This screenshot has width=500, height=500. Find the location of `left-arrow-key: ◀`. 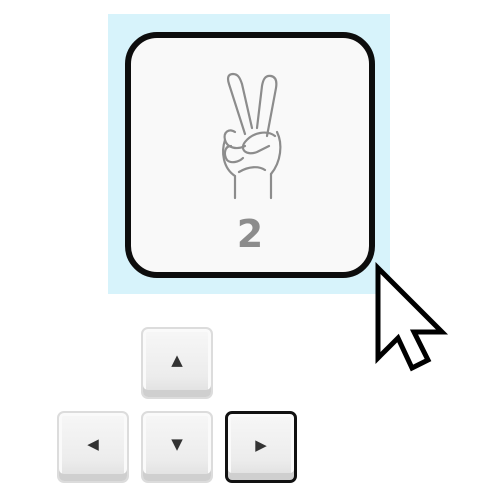

left-arrow-key: ◀ is located at coordinates (93, 447).